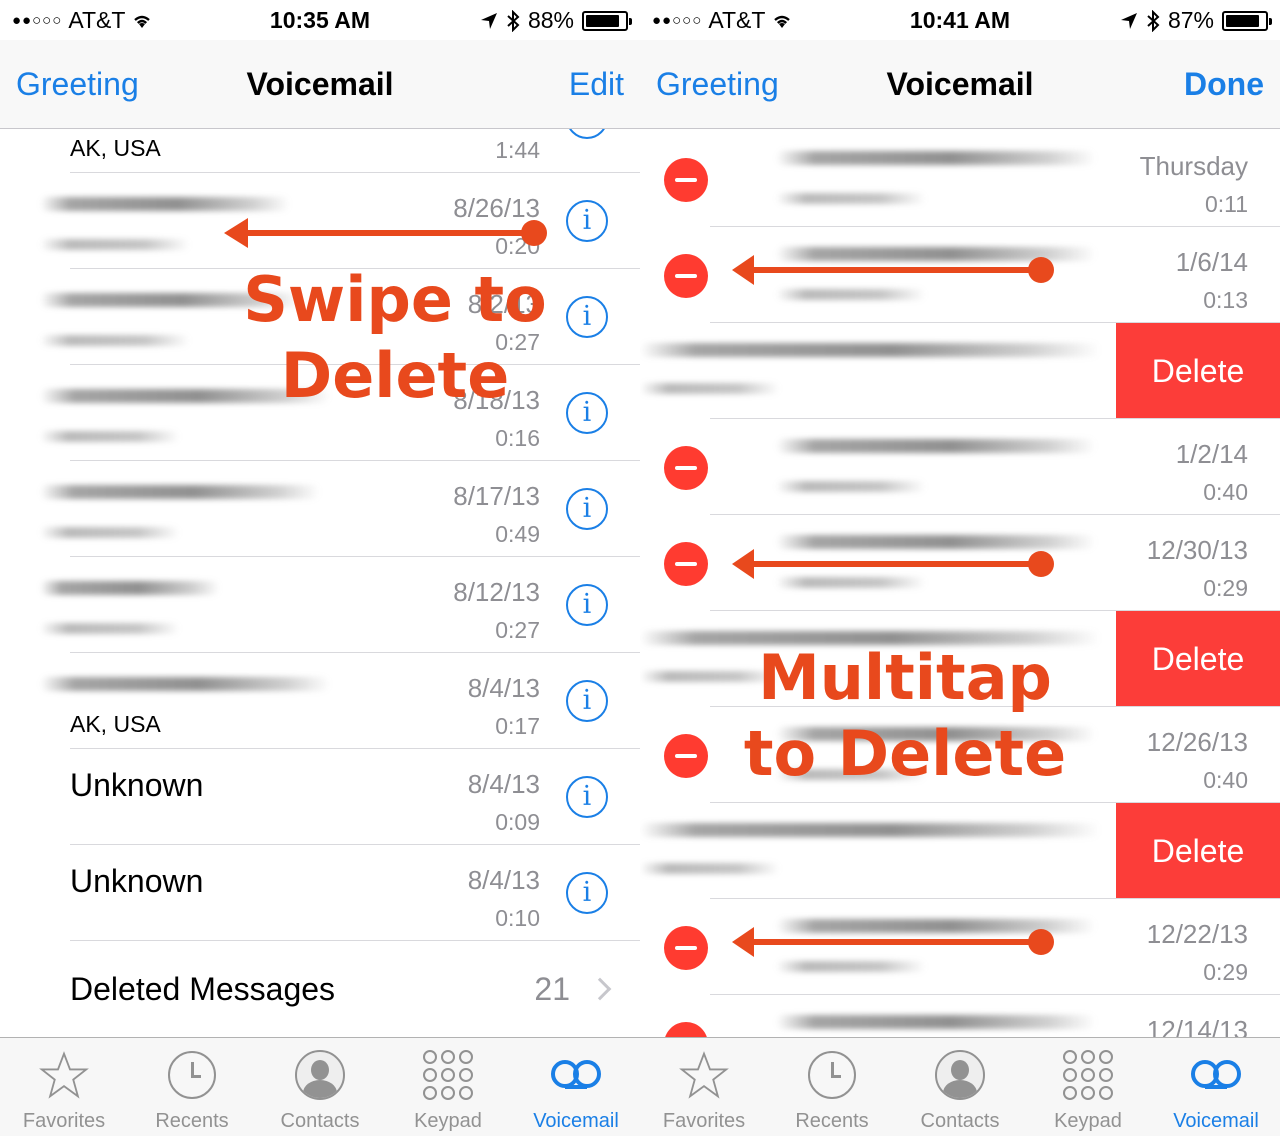  I want to click on voicemail-row: 8/18/13 0:16 i, so click(320, 413).